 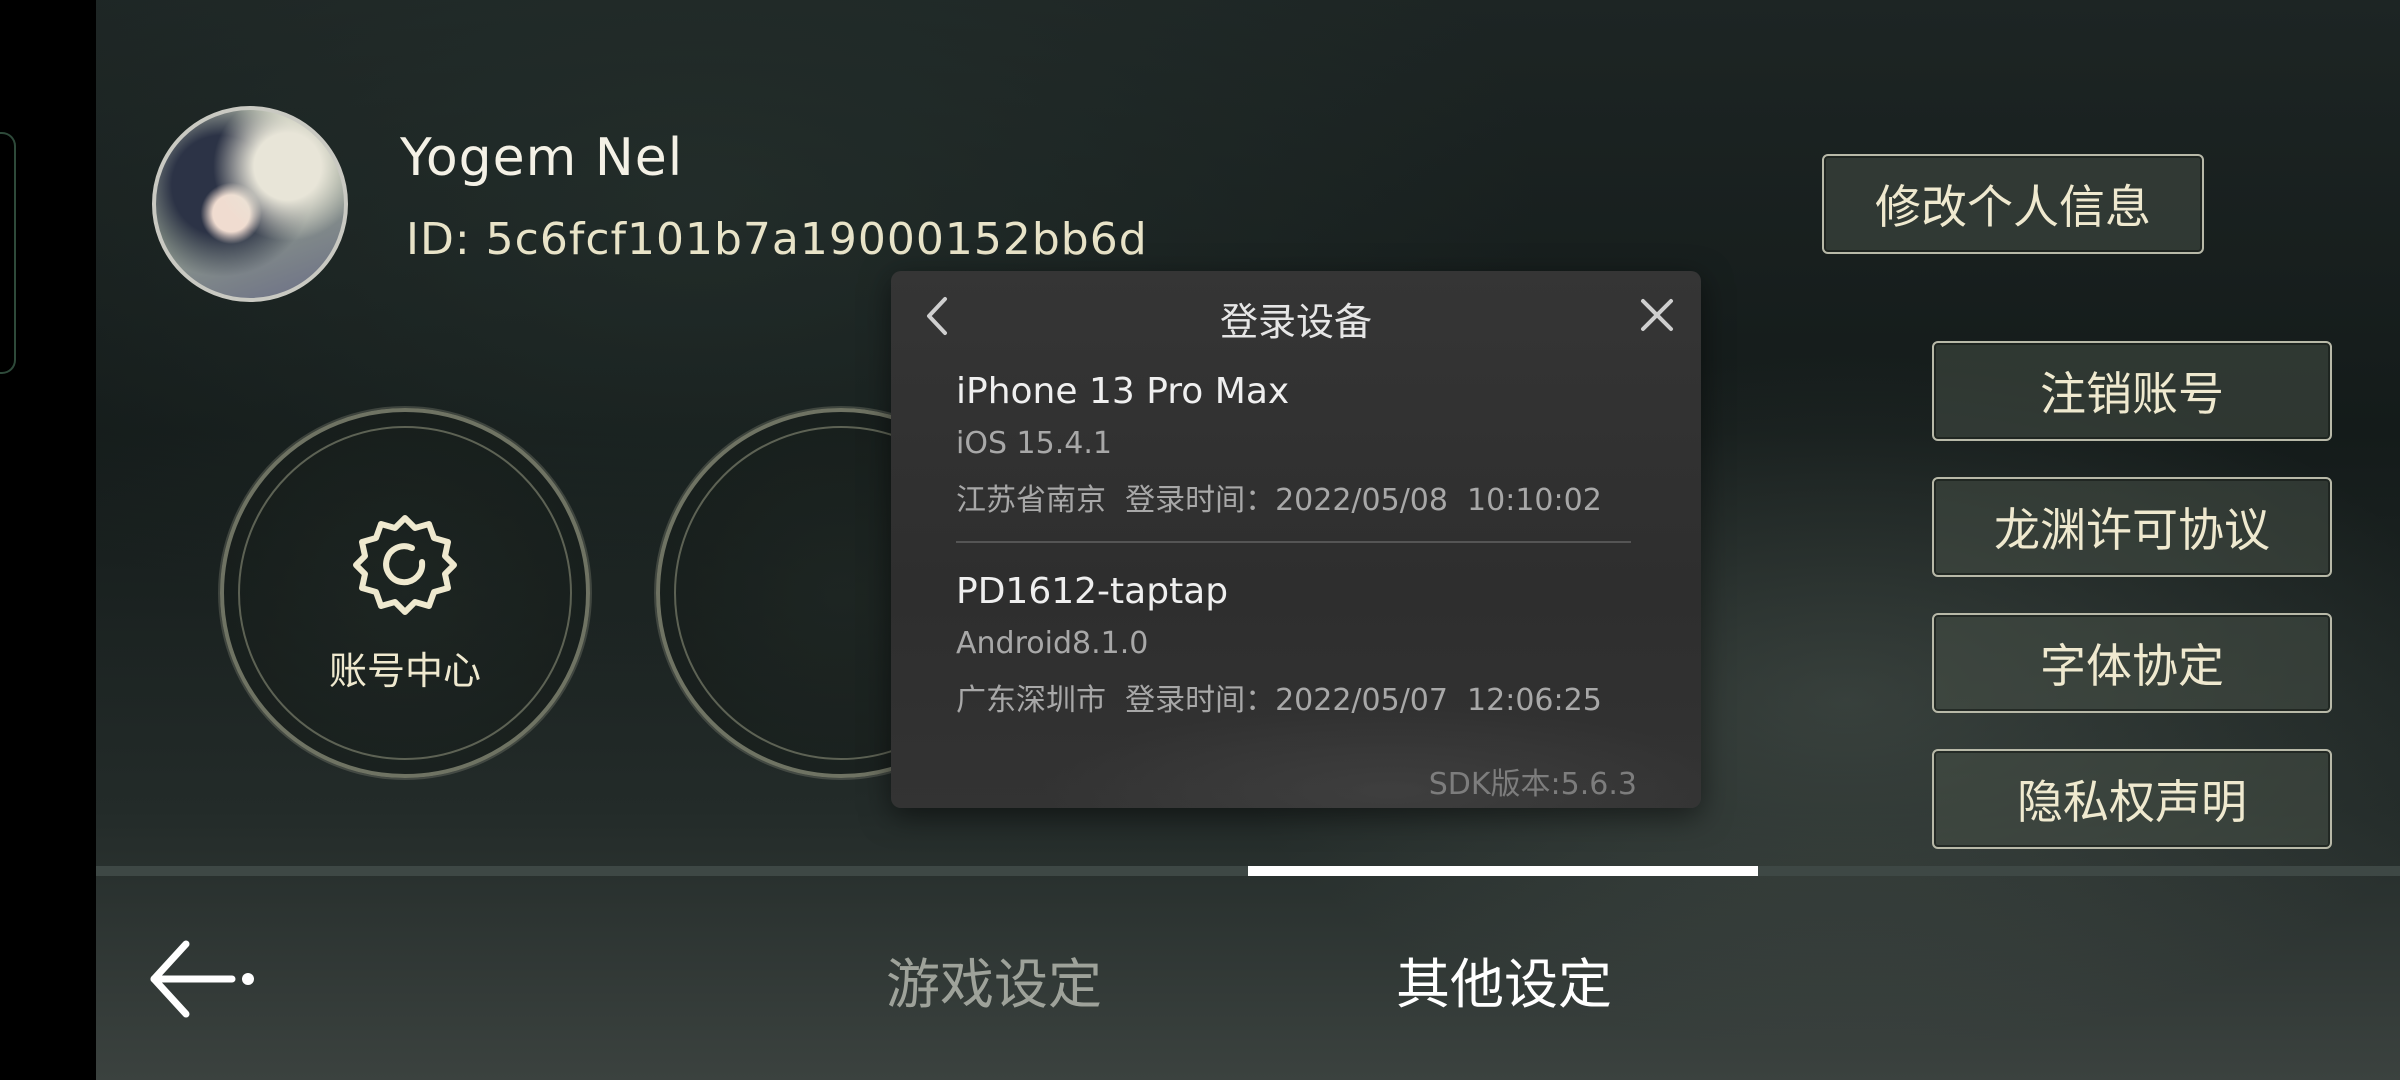 What do you see at coordinates (1657, 315) in the screenshot?
I see `close-icon` at bounding box center [1657, 315].